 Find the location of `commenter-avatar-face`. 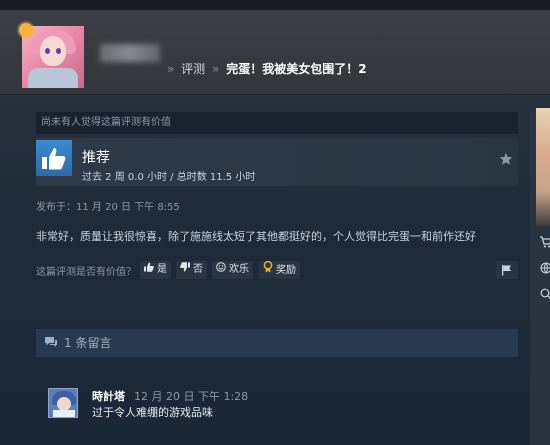

commenter-avatar-face is located at coordinates (64, 404).